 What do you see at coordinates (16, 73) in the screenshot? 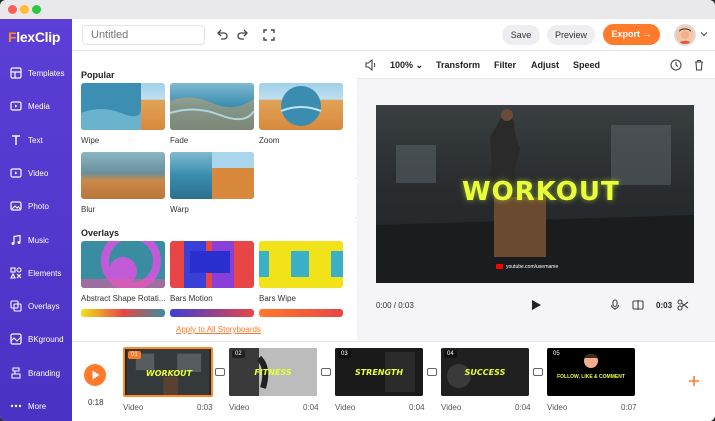
I see `templates-icon` at bounding box center [16, 73].